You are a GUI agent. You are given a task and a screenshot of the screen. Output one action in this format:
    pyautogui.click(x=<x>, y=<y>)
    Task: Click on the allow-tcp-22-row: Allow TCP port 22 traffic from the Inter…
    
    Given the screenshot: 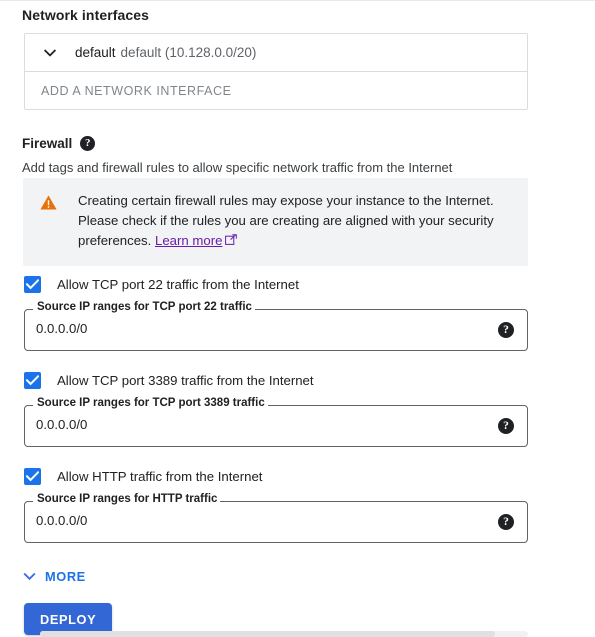 What is the action you would take?
    pyautogui.click(x=297, y=284)
    